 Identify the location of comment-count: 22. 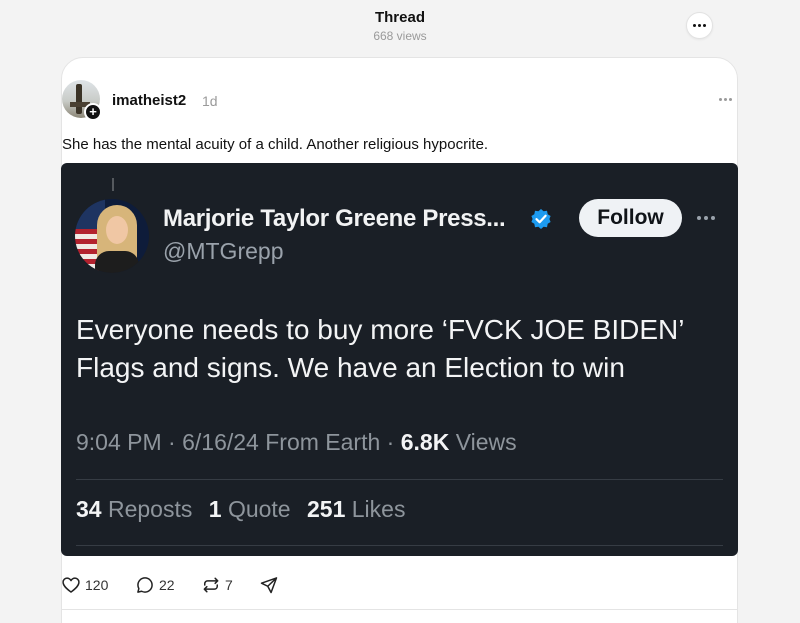
(167, 585).